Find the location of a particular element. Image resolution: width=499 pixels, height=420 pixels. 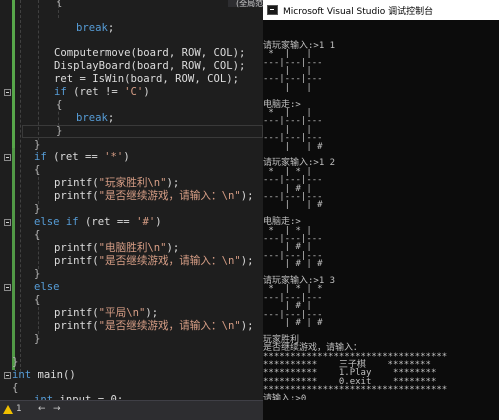

code-token: int is located at coordinates (22, 375).